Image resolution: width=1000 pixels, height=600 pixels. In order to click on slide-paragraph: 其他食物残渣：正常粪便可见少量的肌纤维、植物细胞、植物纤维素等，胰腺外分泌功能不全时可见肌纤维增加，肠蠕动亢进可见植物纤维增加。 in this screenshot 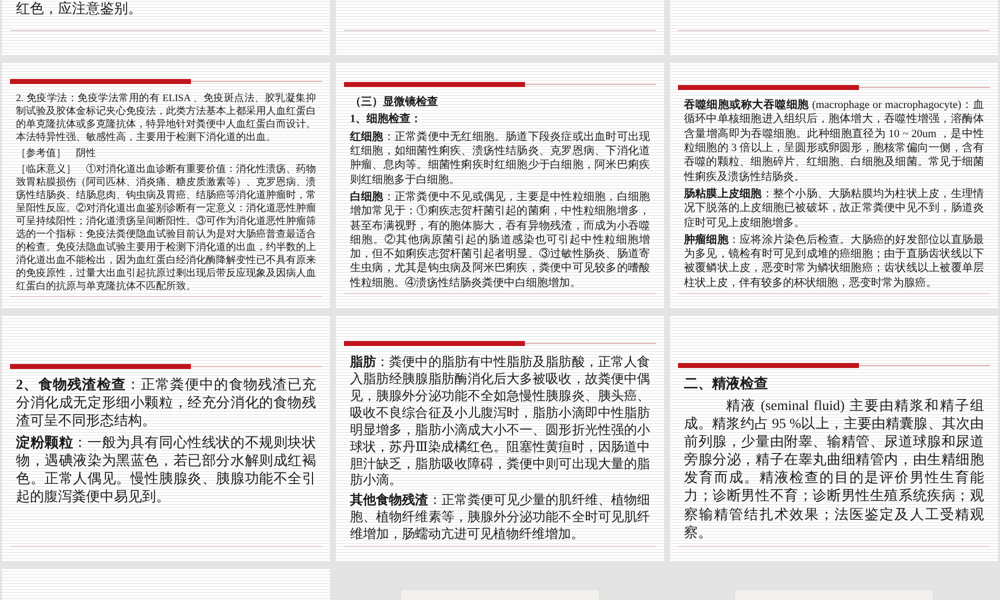, I will do `click(500, 517)`.